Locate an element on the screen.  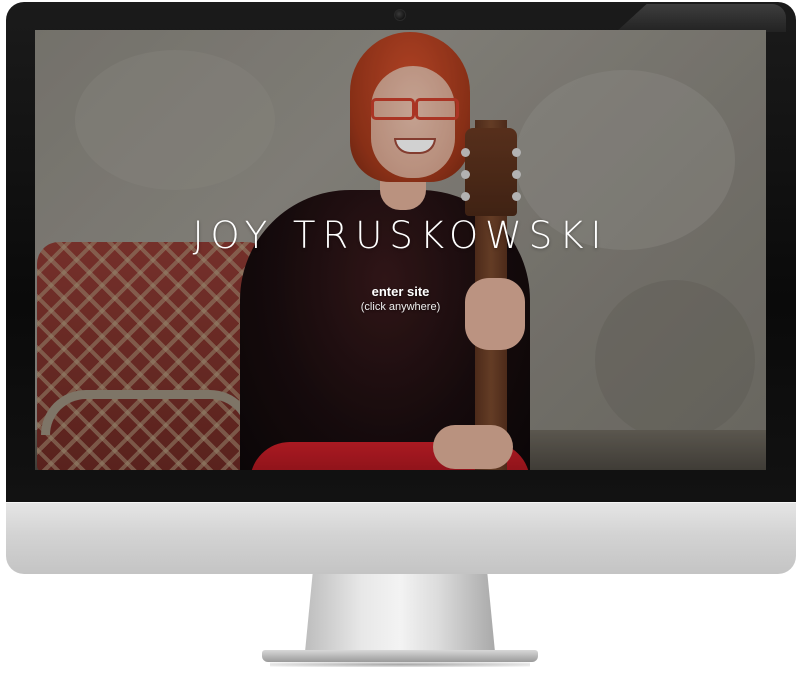
monitor-stand is located at coordinates (400, 613).